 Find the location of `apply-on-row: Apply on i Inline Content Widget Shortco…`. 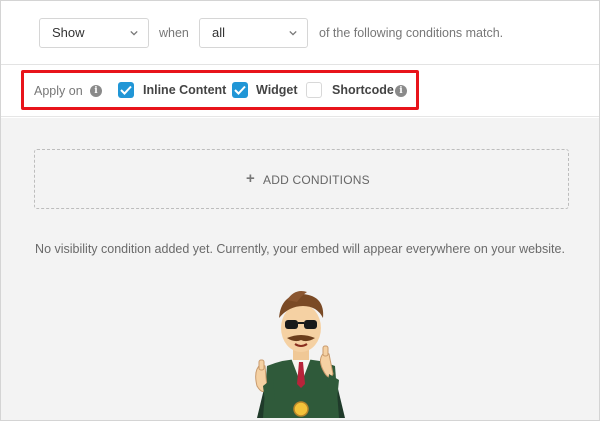

apply-on-row: Apply on i Inline Content Widget Shortco… is located at coordinates (300, 91).